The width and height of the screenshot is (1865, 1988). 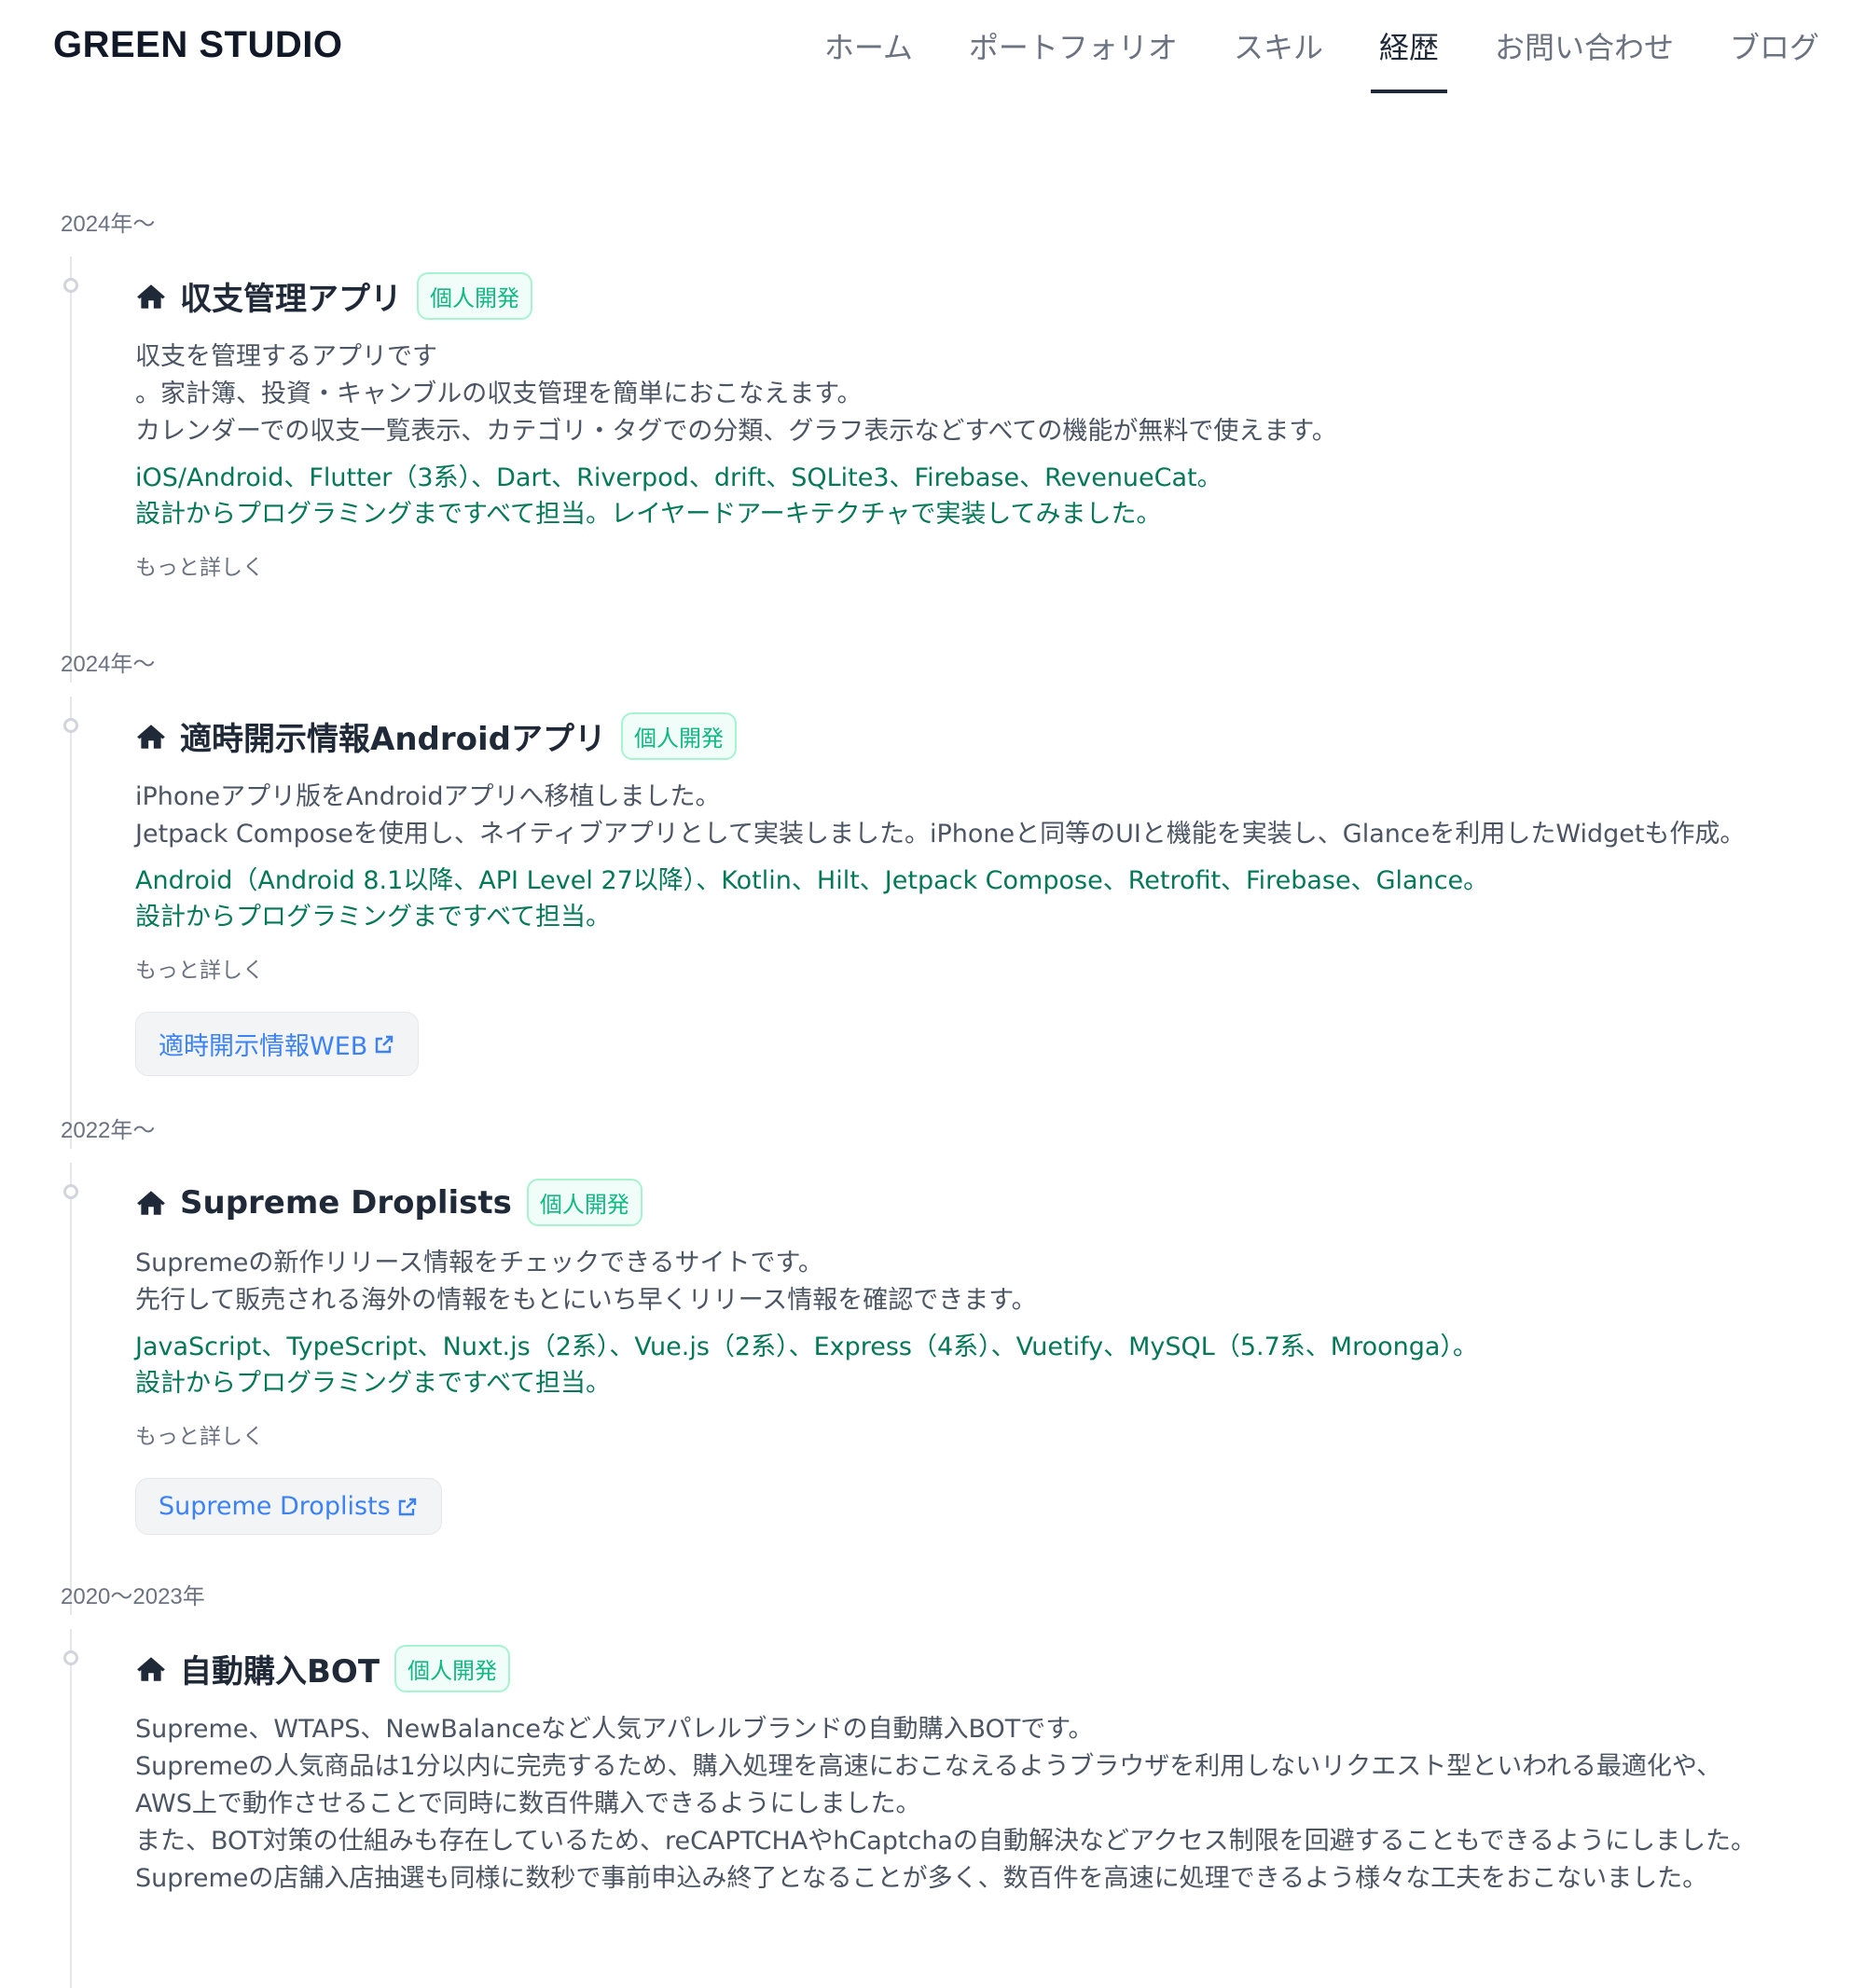 What do you see at coordinates (263, 1046) in the screenshot?
I see `external-link-label: 適時開示情報WEB` at bounding box center [263, 1046].